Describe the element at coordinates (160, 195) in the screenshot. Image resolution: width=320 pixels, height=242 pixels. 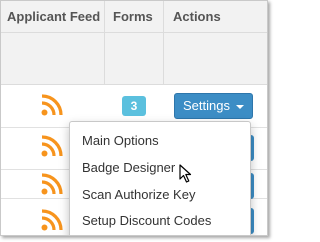
I see `menu-item-scan-authorize-key: Scan Authorize Key` at that location.